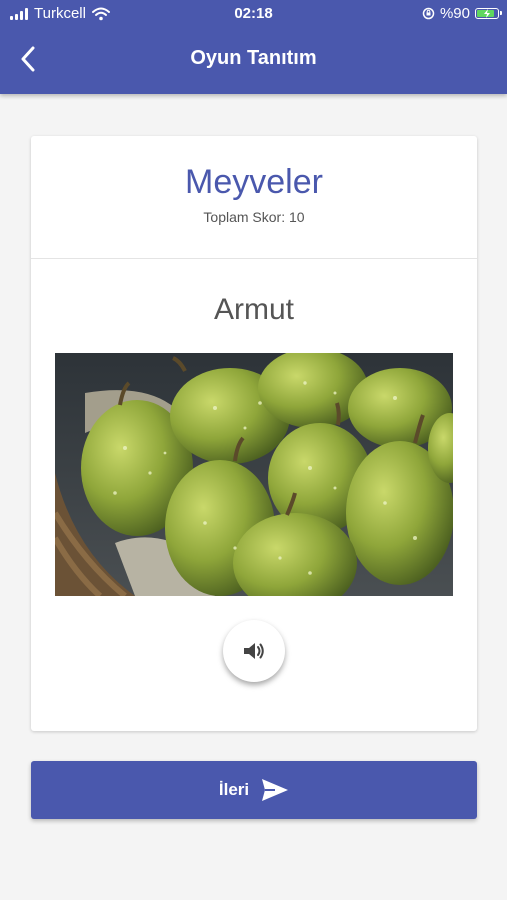  What do you see at coordinates (254, 790) in the screenshot?
I see `next-button: İleri` at bounding box center [254, 790].